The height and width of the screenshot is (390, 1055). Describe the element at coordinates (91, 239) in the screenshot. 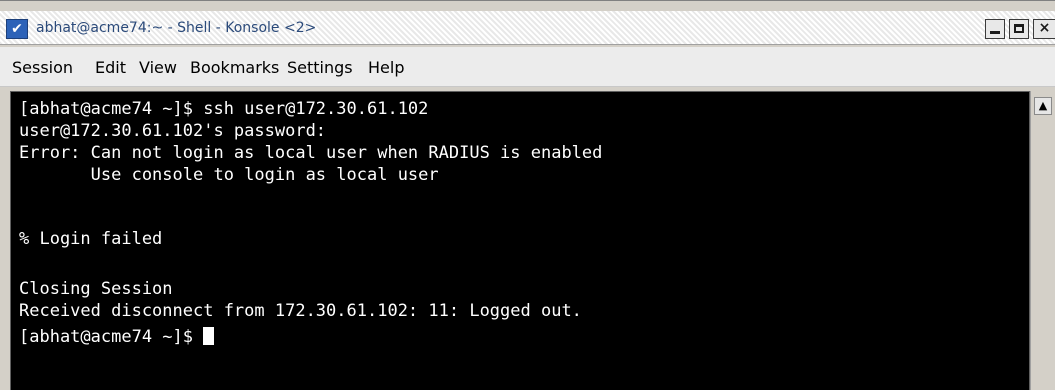

I see `terminal-line: % Login failed` at that location.